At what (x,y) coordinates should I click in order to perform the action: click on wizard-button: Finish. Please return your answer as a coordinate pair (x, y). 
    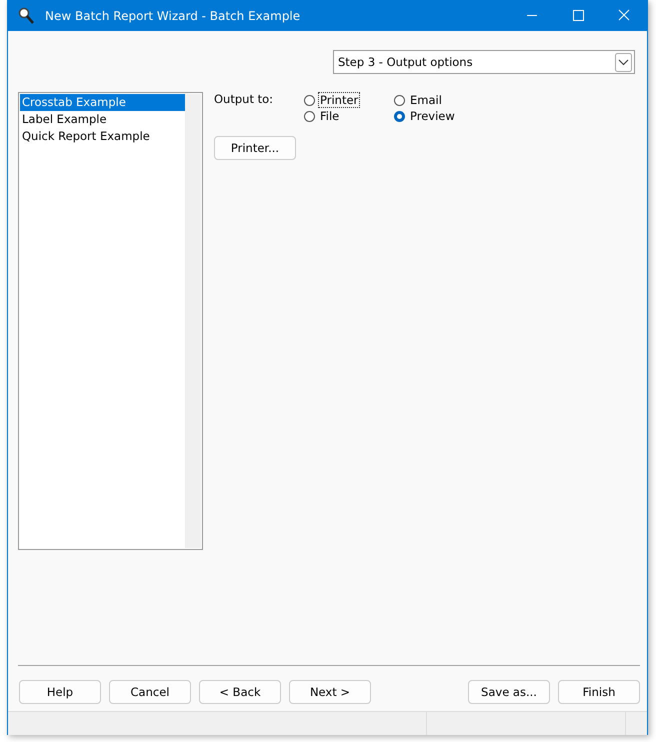
    Looking at the image, I should click on (599, 692).